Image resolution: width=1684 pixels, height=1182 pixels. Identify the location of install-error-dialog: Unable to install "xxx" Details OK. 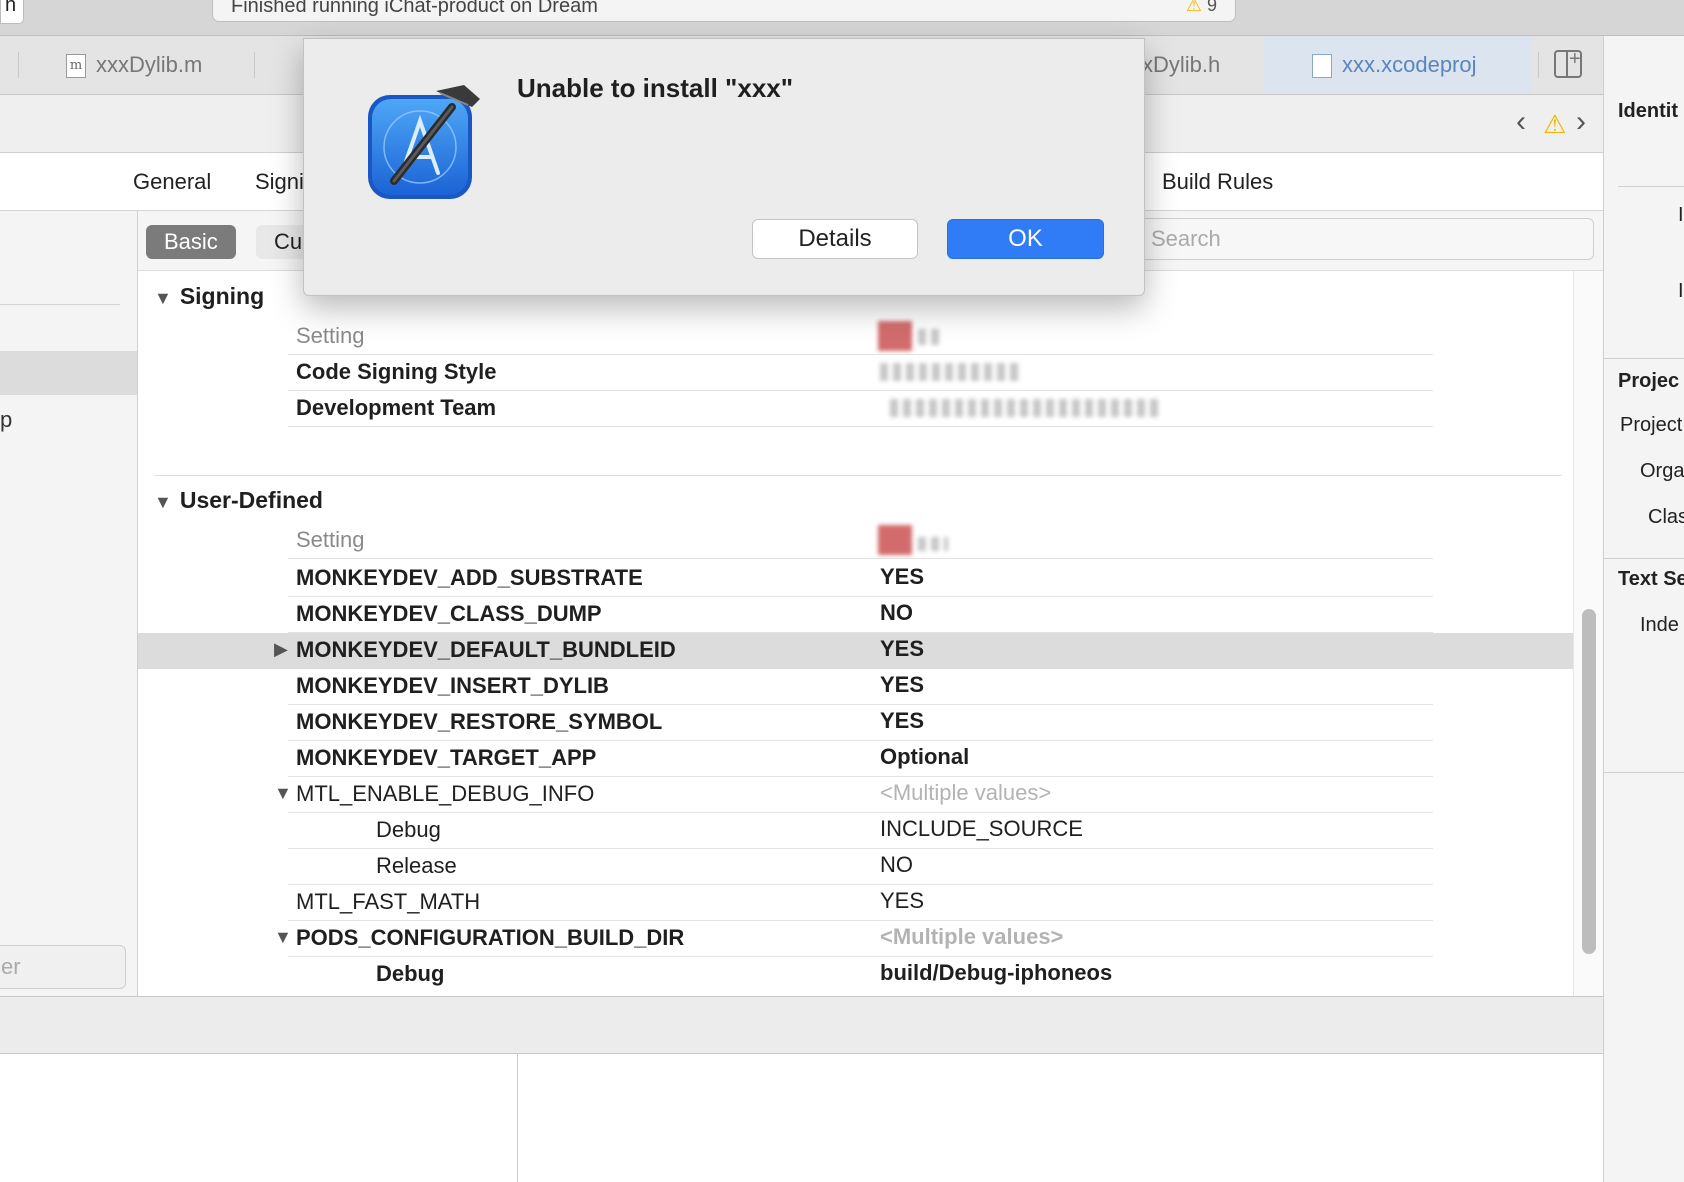
(724, 167).